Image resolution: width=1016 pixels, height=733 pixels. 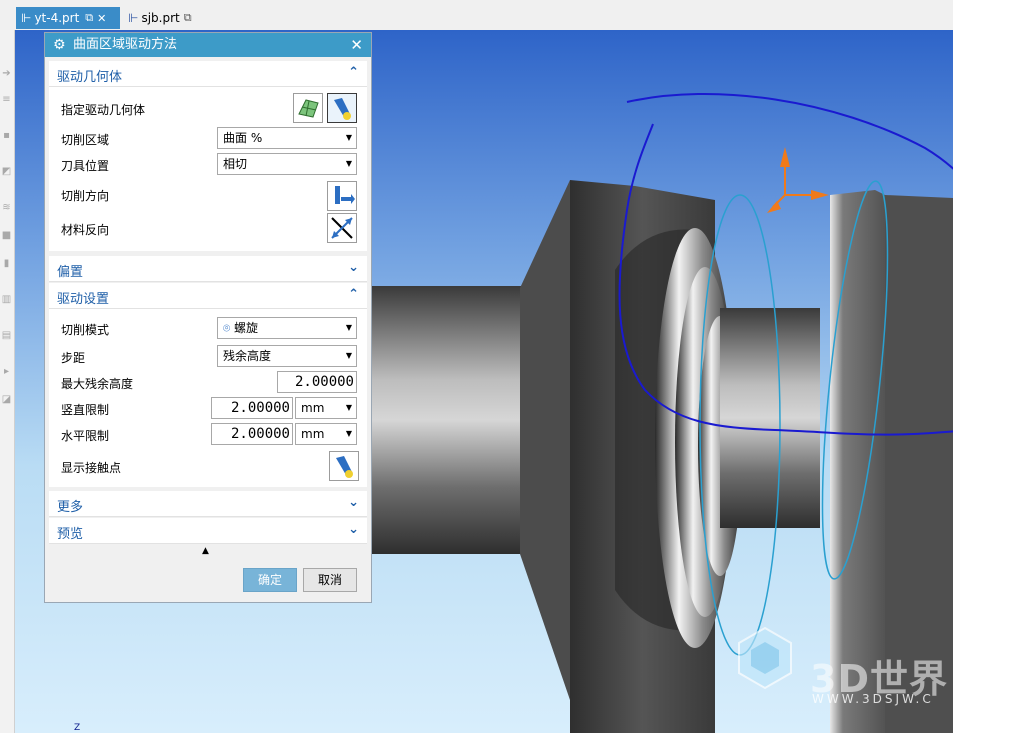 I want to click on show-contact-points-button, so click(x=344, y=466).